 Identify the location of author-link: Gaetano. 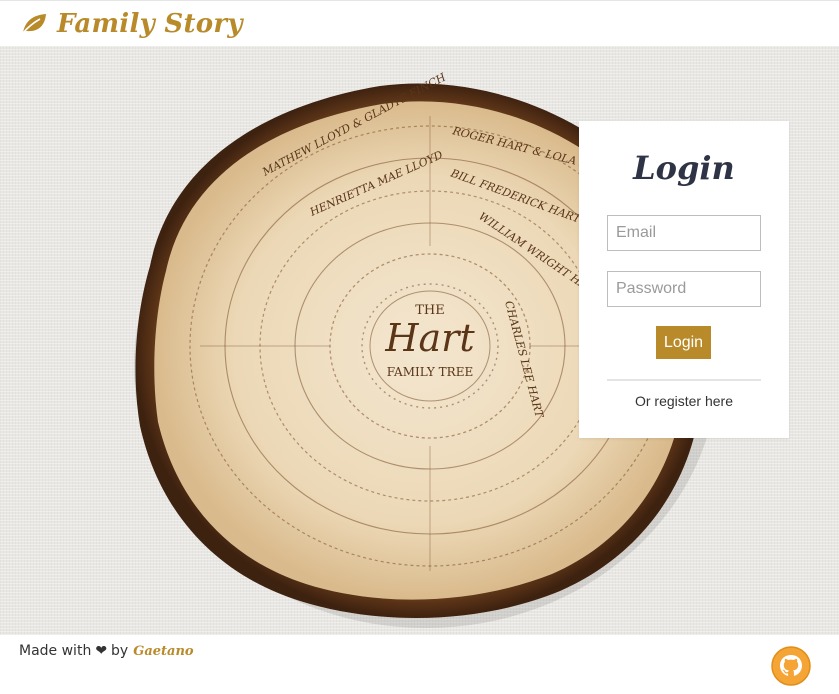
(163, 651).